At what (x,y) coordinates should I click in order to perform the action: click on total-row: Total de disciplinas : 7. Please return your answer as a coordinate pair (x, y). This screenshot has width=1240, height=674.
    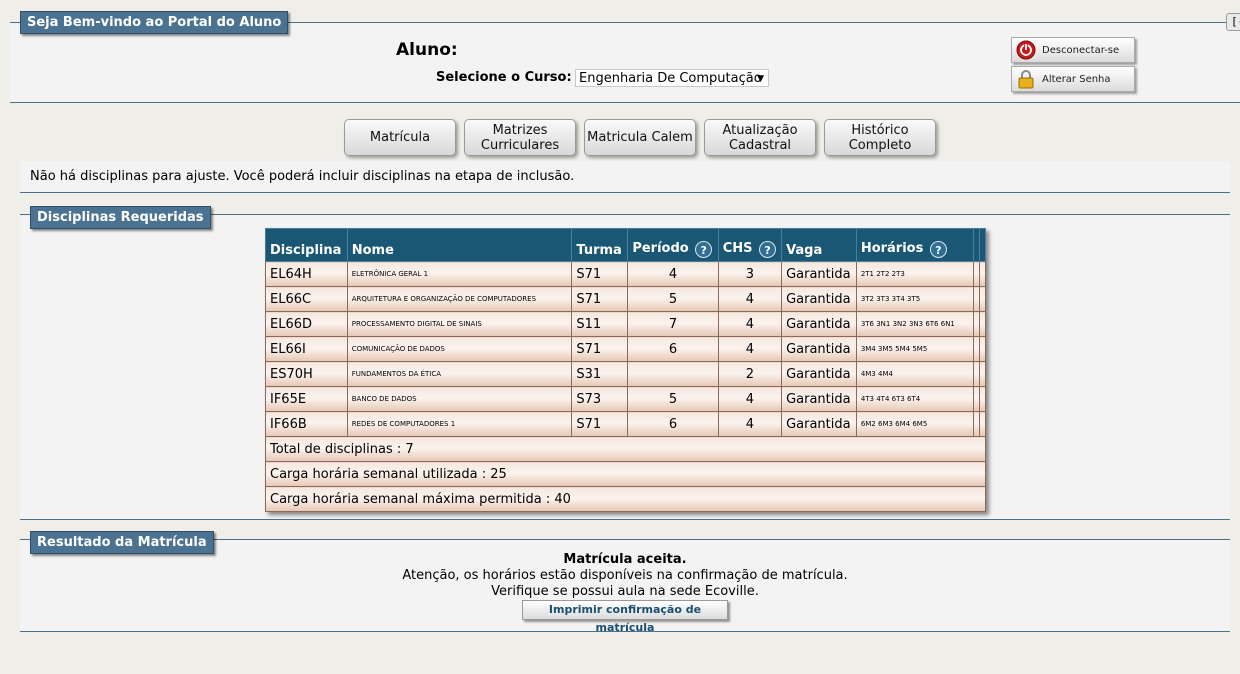
    Looking at the image, I should click on (625, 449).